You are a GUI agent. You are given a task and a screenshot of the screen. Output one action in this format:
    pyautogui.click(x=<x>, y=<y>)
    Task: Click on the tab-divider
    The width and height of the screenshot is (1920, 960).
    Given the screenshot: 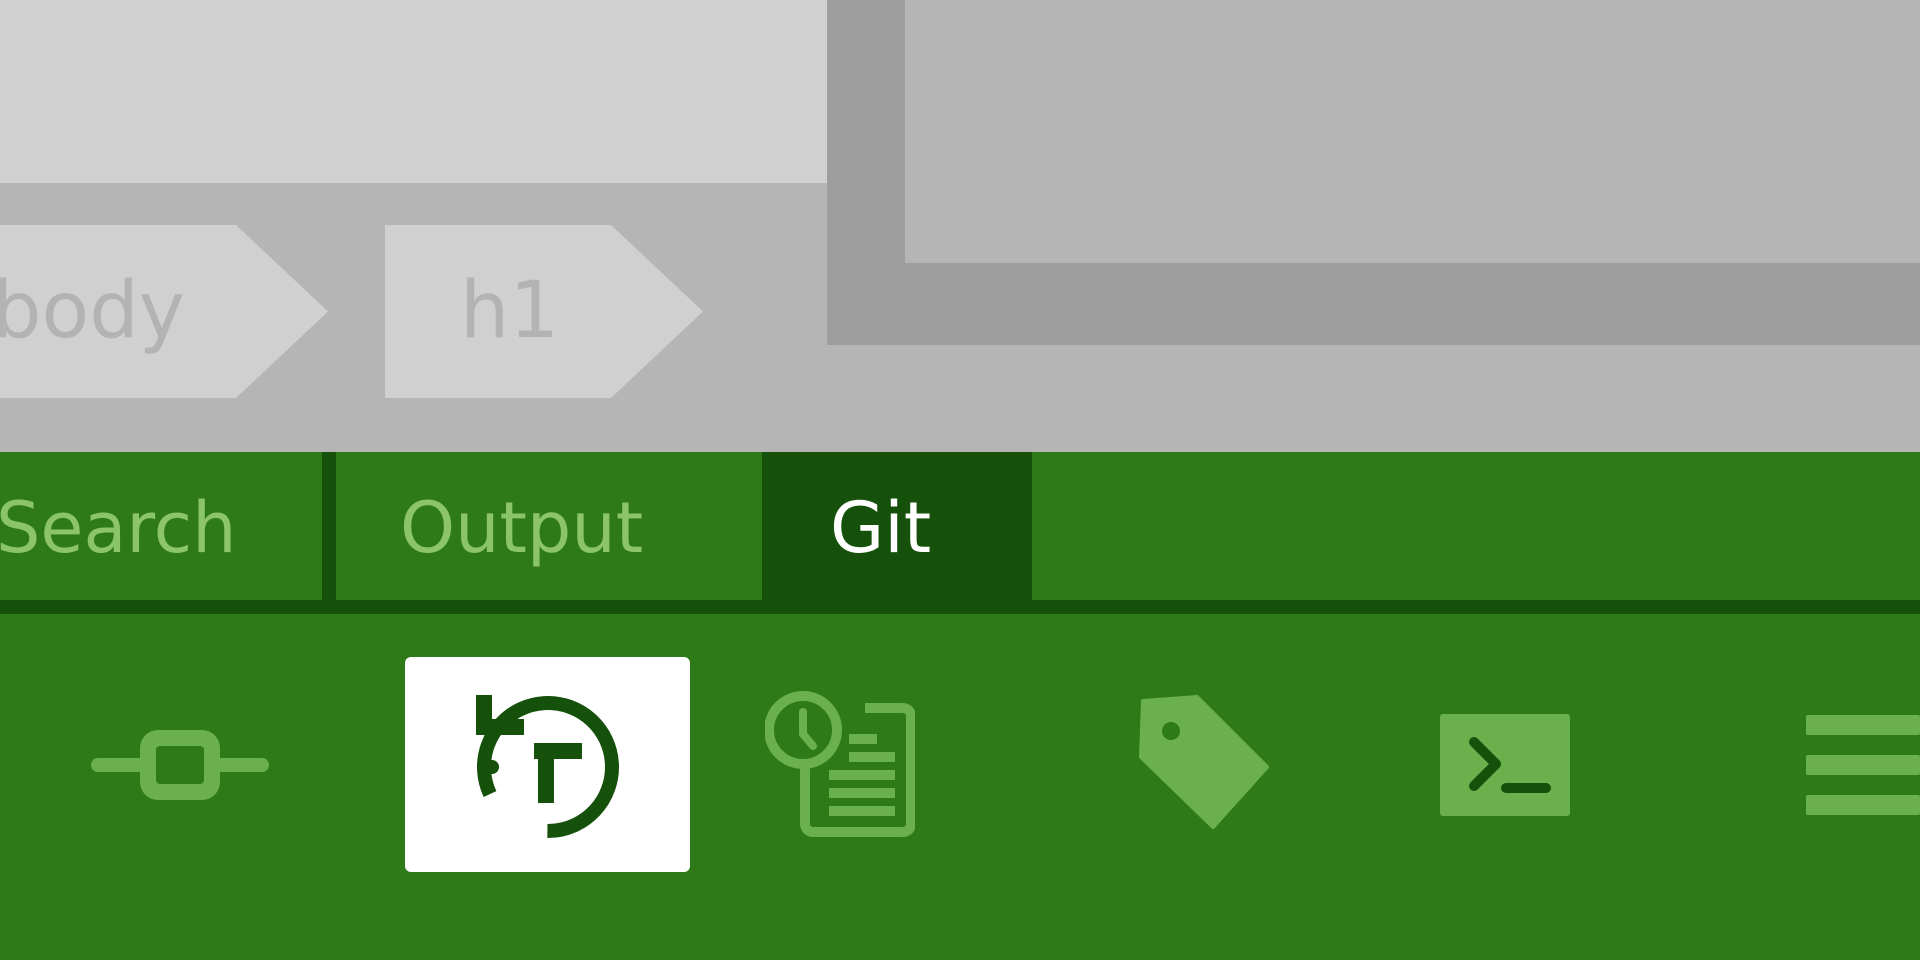 What is the action you would take?
    pyautogui.click(x=329, y=526)
    